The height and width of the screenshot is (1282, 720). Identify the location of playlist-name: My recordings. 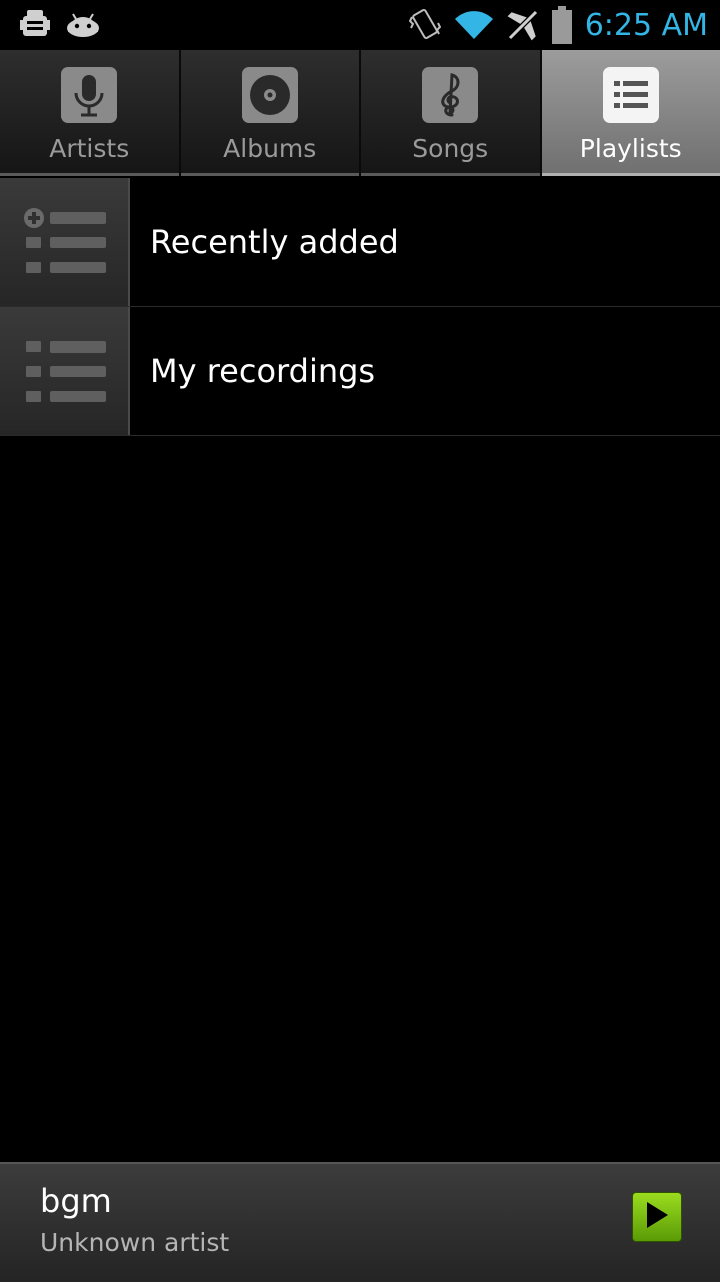
(262, 371).